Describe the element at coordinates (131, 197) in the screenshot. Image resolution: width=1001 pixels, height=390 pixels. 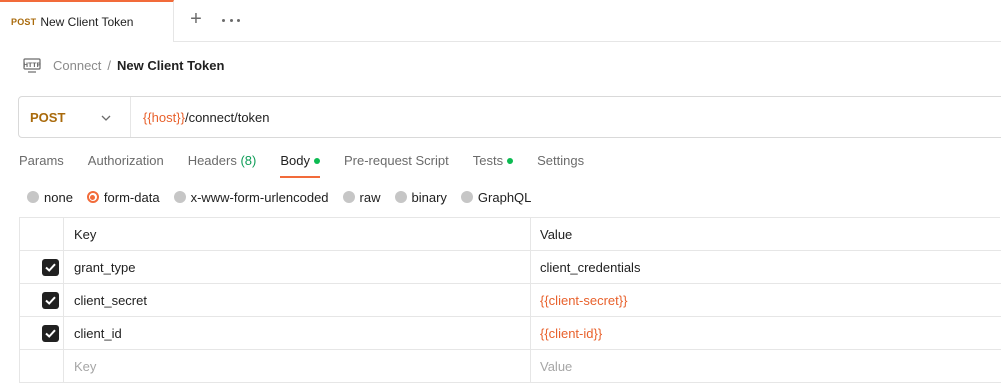
I see `radio-label: form-data` at that location.